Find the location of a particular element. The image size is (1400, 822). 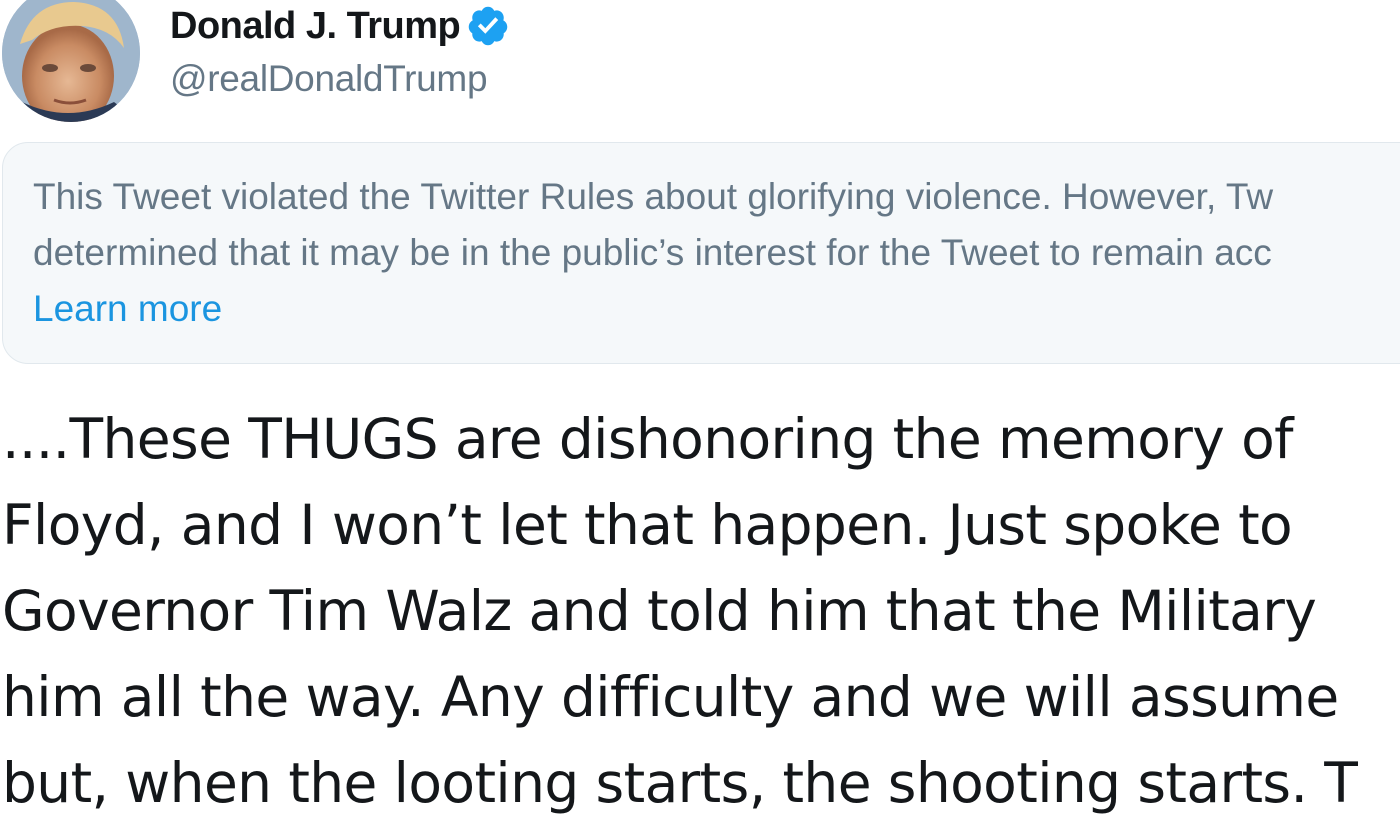

profile-photo-icon is located at coordinates (71, 61).